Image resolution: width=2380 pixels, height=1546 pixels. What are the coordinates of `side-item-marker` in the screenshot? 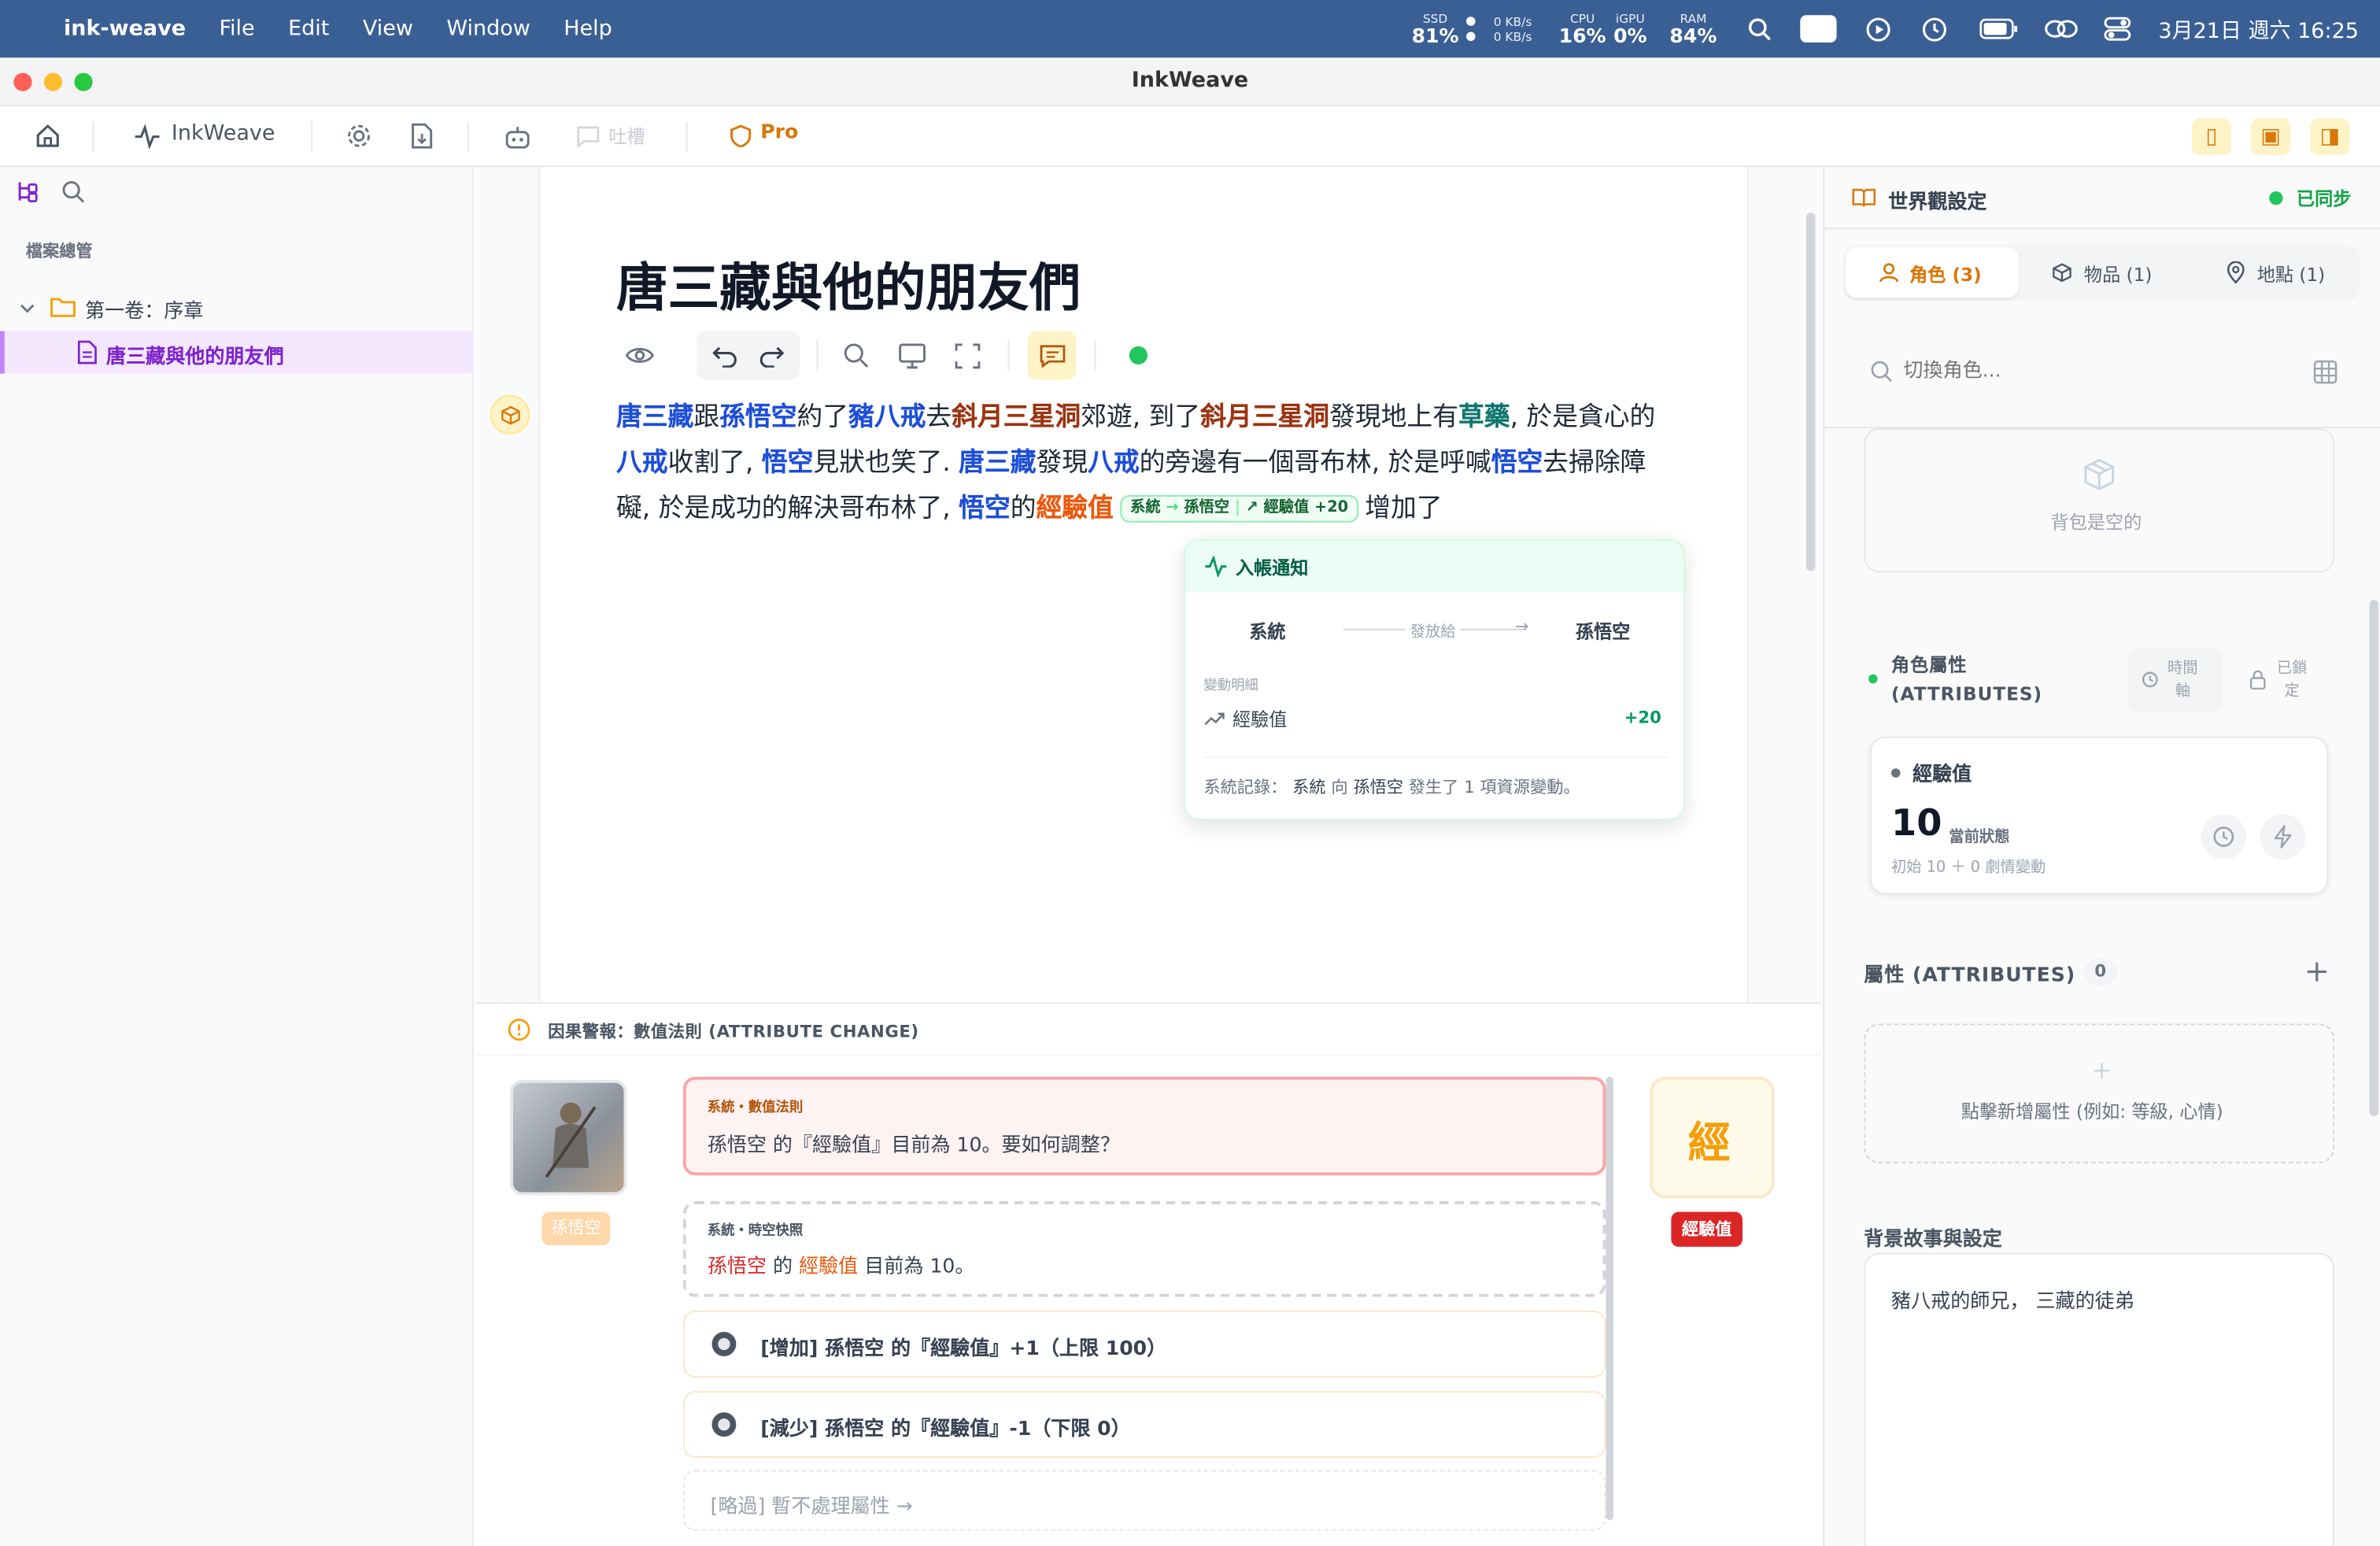 It's located at (510, 414).